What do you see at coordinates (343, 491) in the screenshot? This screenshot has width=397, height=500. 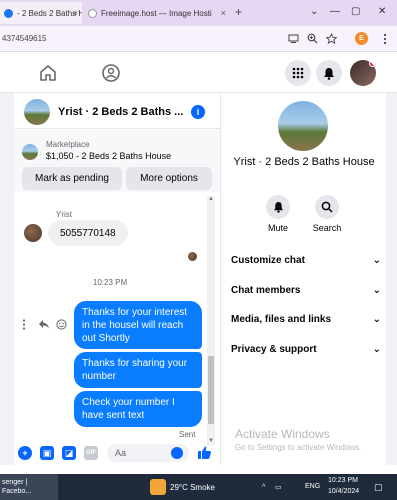 I see `clock-date: 10/4/2024` at bounding box center [343, 491].